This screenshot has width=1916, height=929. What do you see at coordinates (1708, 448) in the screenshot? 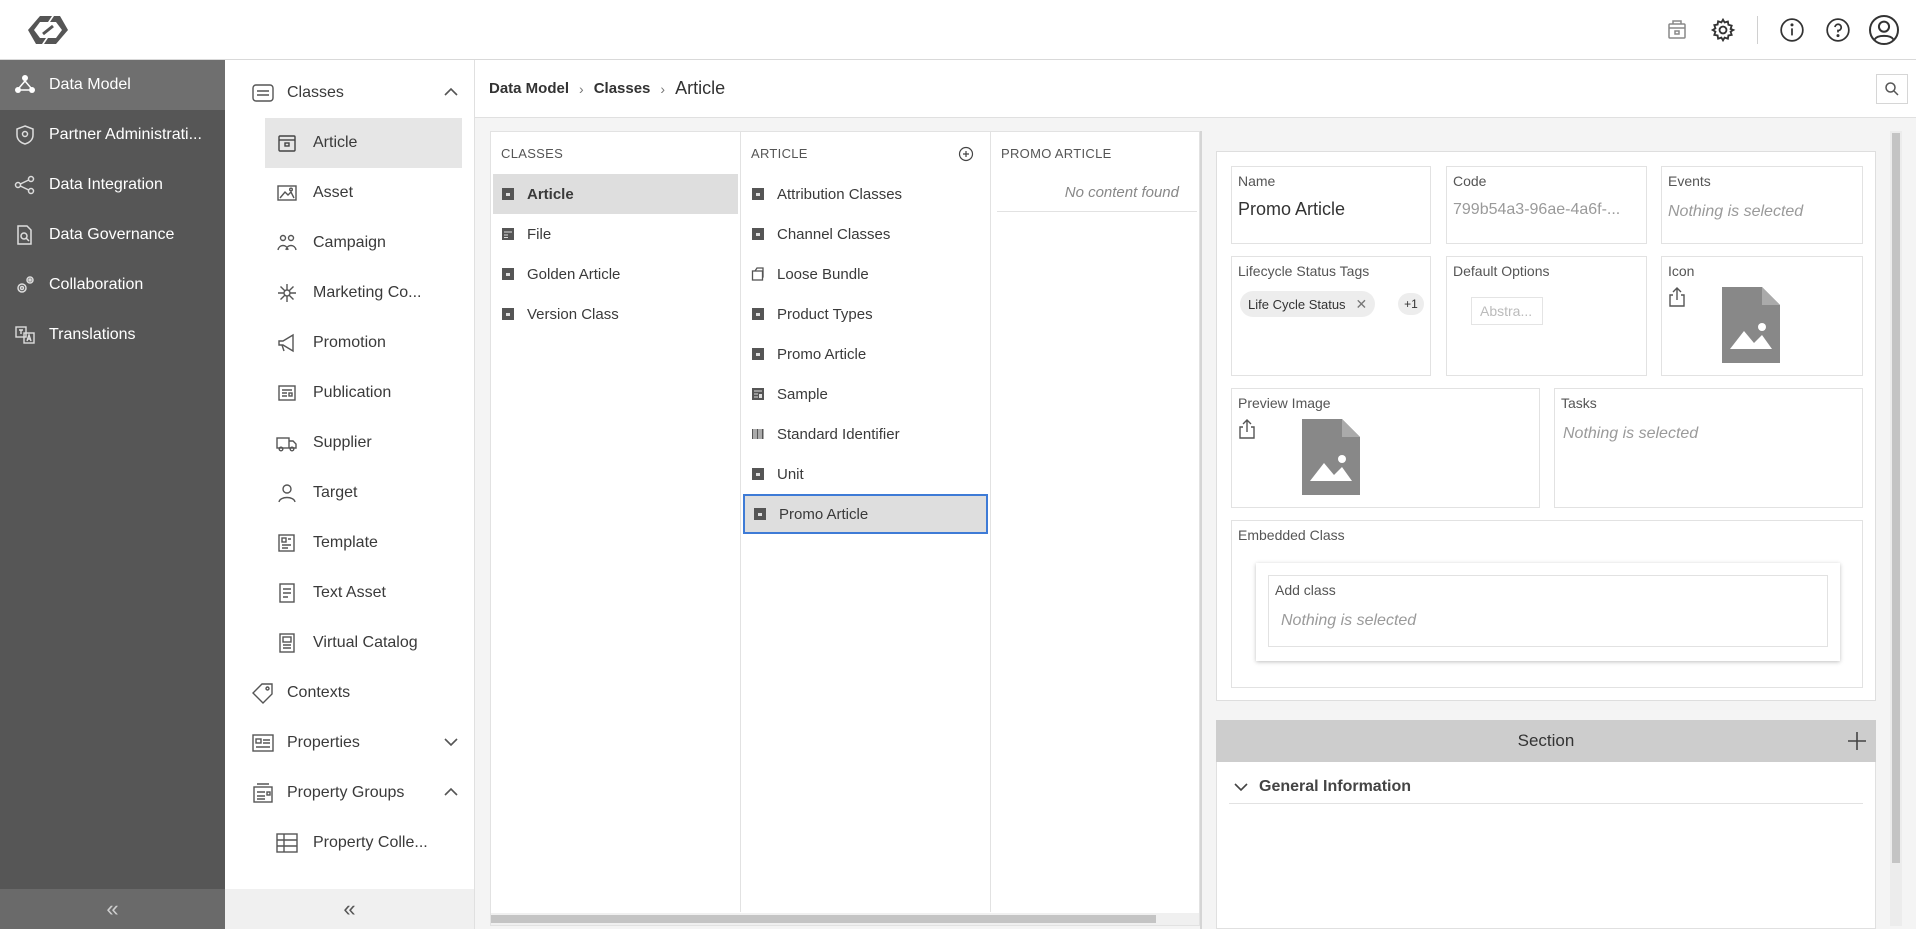
I see `tasks-field: Tasks Nothing is selected` at bounding box center [1708, 448].